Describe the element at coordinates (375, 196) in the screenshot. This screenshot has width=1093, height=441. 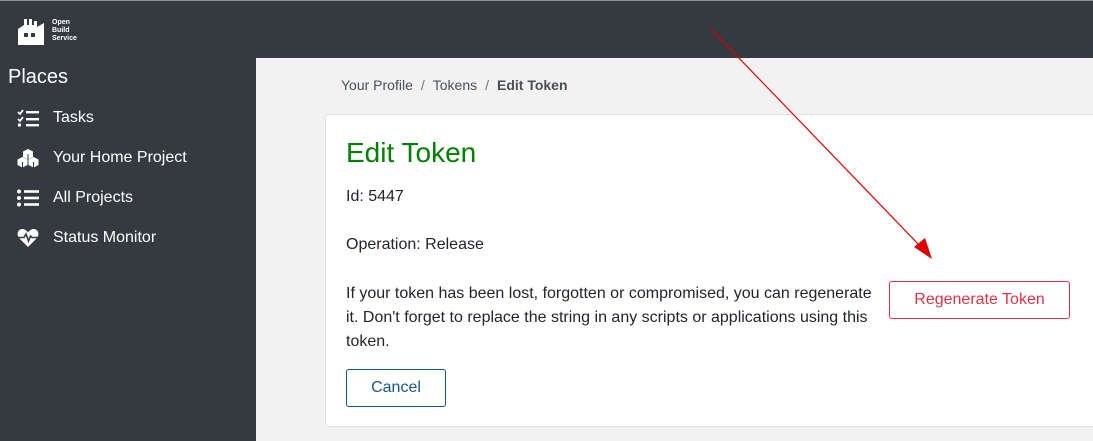
I see `token-id: Id: 5447` at that location.